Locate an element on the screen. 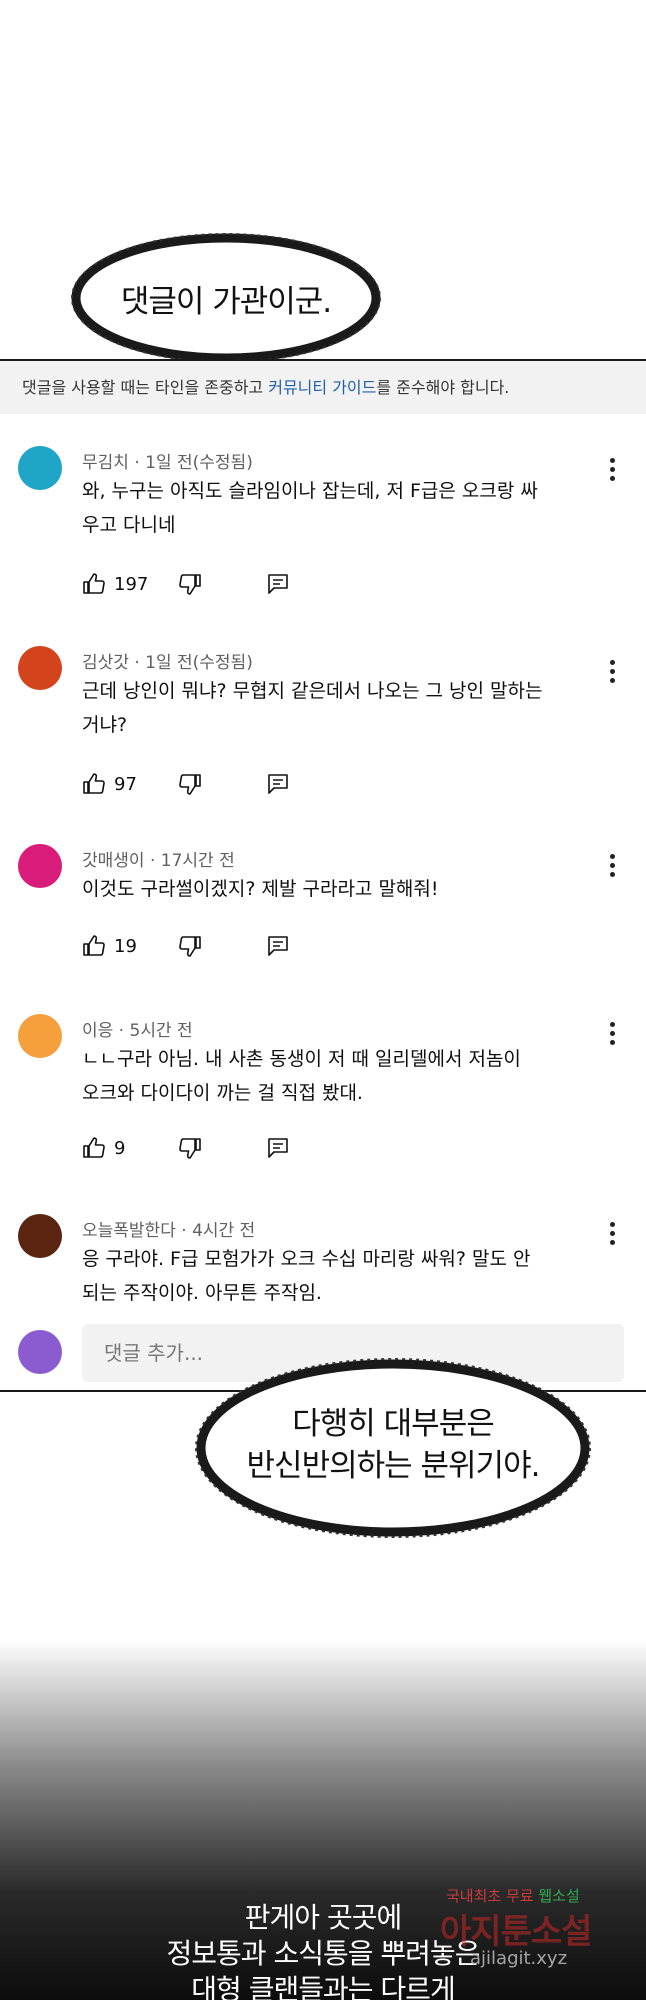 This screenshot has width=646, height=2008. like-button: 97 is located at coordinates (109, 784).